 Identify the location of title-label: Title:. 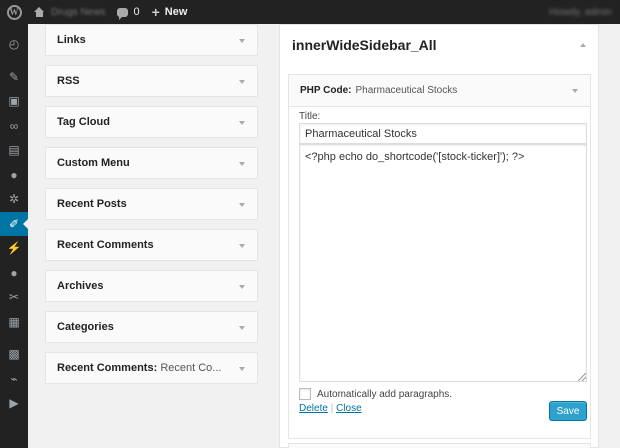
(310, 116).